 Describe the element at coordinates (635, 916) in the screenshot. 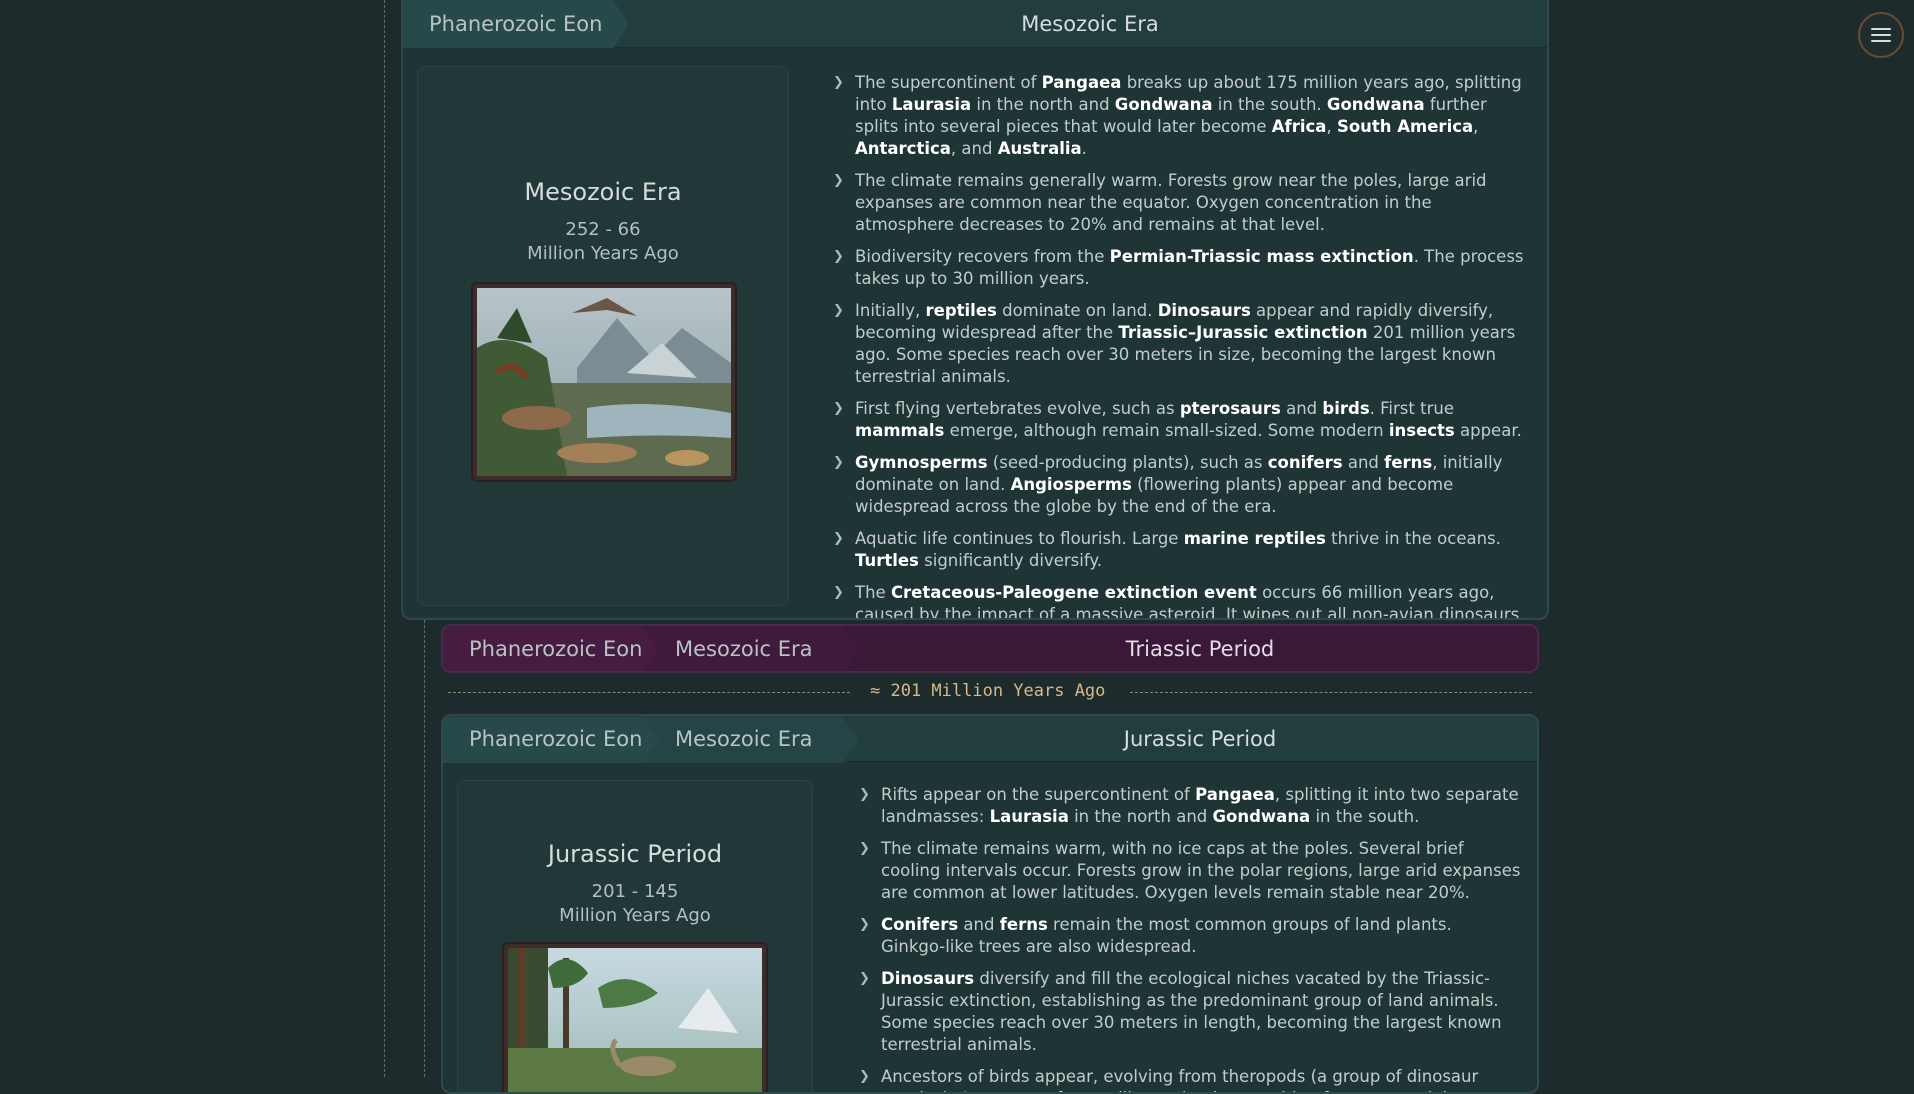

I see `period-time-unit: Million Years Ago` at that location.